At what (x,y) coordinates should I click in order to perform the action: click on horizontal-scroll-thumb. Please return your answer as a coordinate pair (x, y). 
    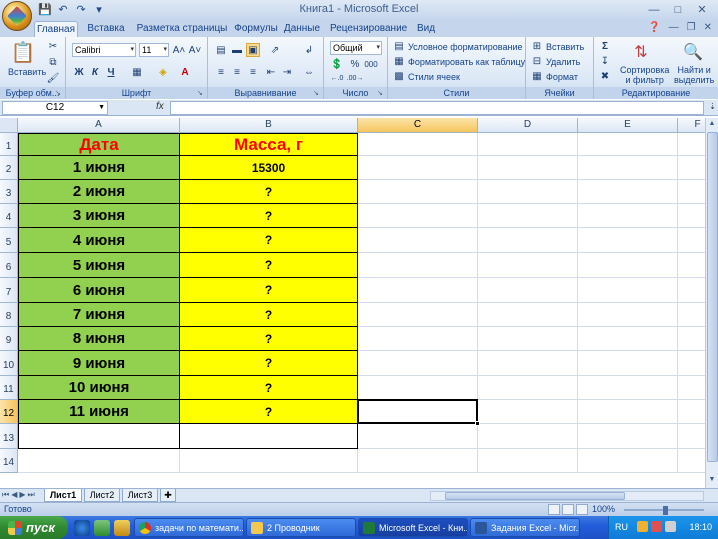
    Looking at the image, I should click on (535, 496).